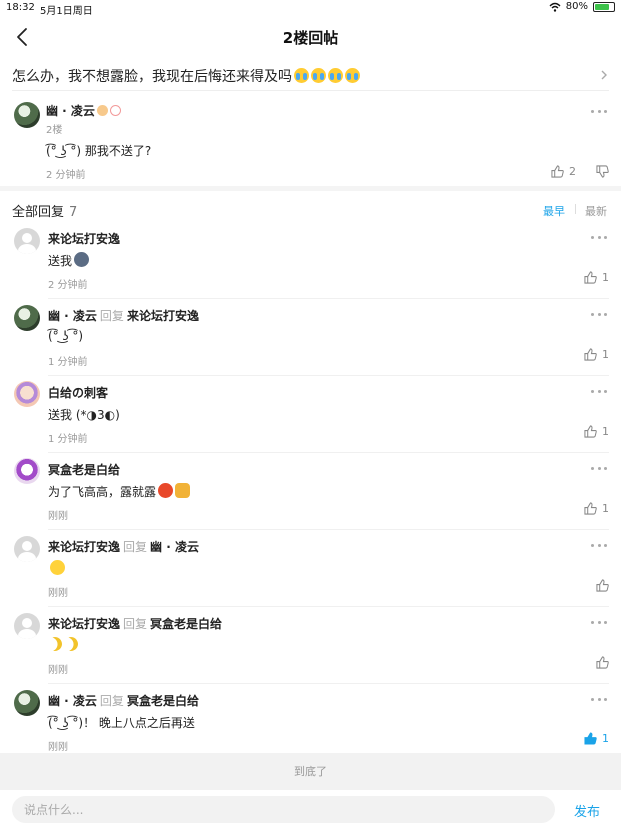  I want to click on sort-earliest-tab: 最早, so click(554, 211).